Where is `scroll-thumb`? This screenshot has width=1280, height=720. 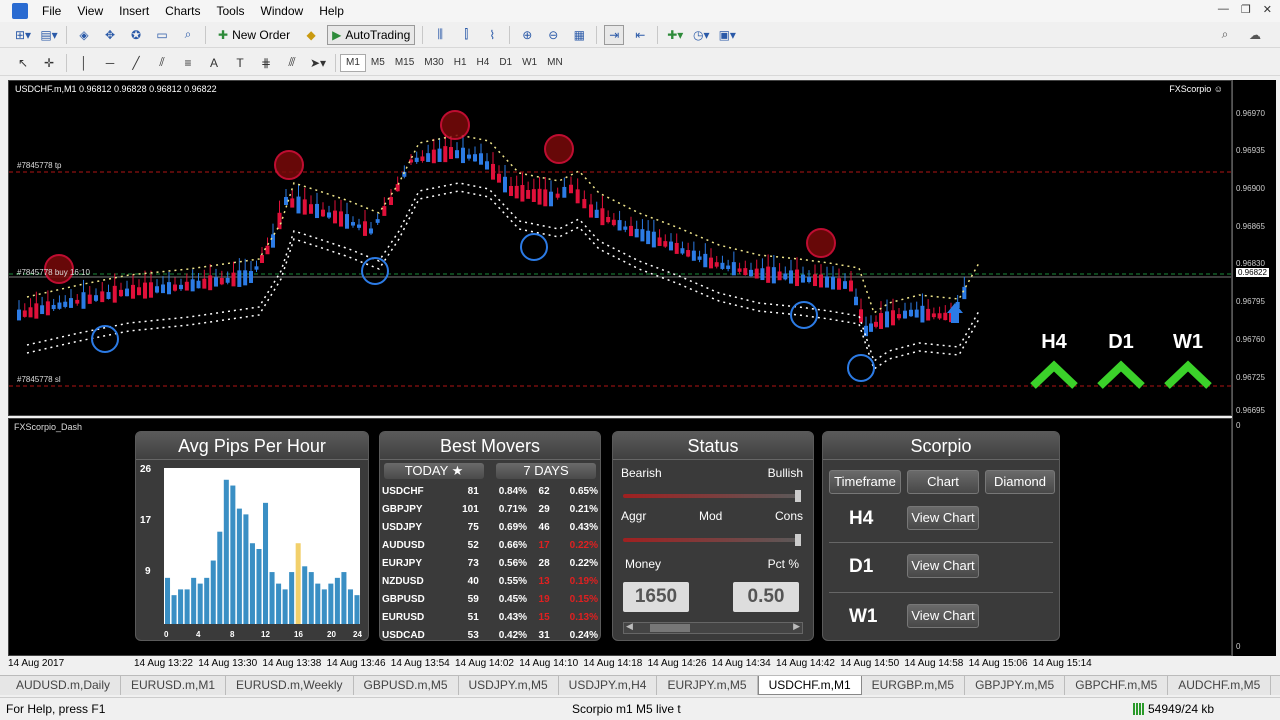 scroll-thumb is located at coordinates (670, 628).